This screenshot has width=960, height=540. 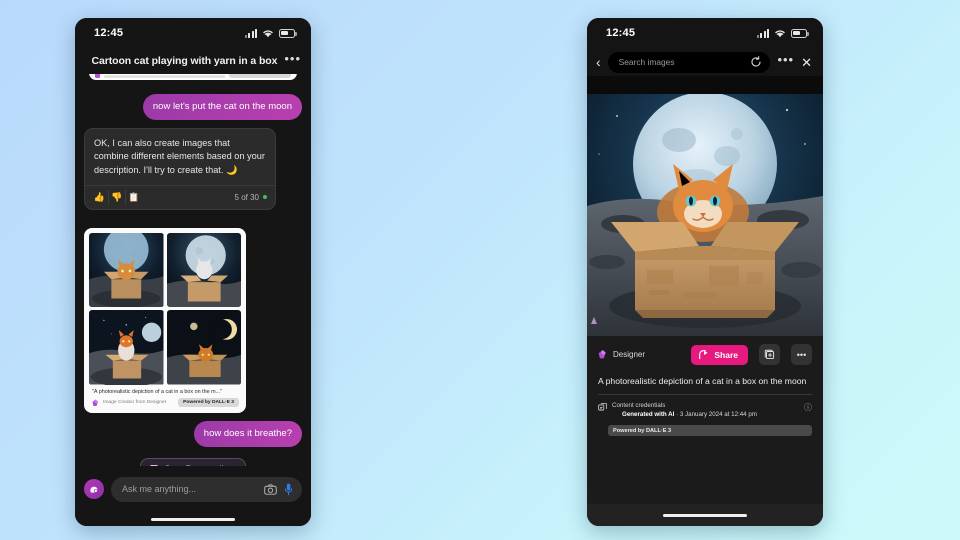 I want to click on status-icons-right, so click(x=783, y=33).